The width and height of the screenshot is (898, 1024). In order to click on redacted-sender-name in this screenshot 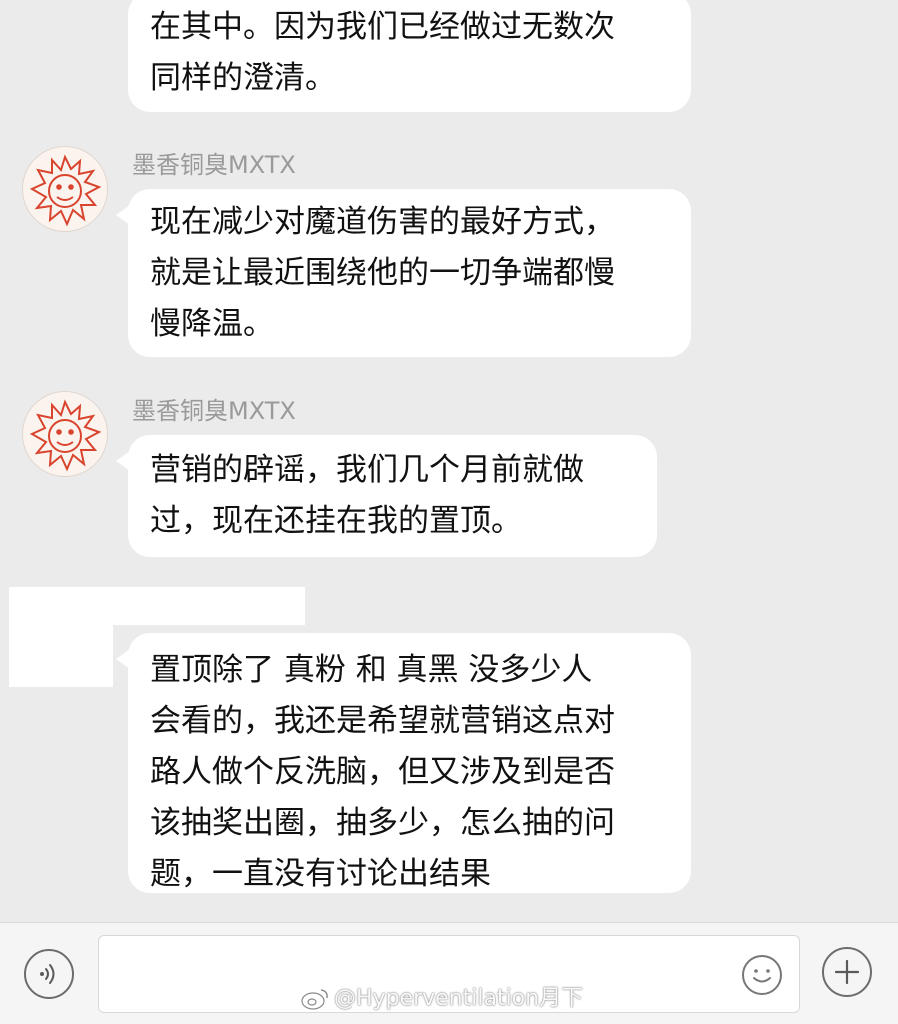, I will do `click(209, 606)`.